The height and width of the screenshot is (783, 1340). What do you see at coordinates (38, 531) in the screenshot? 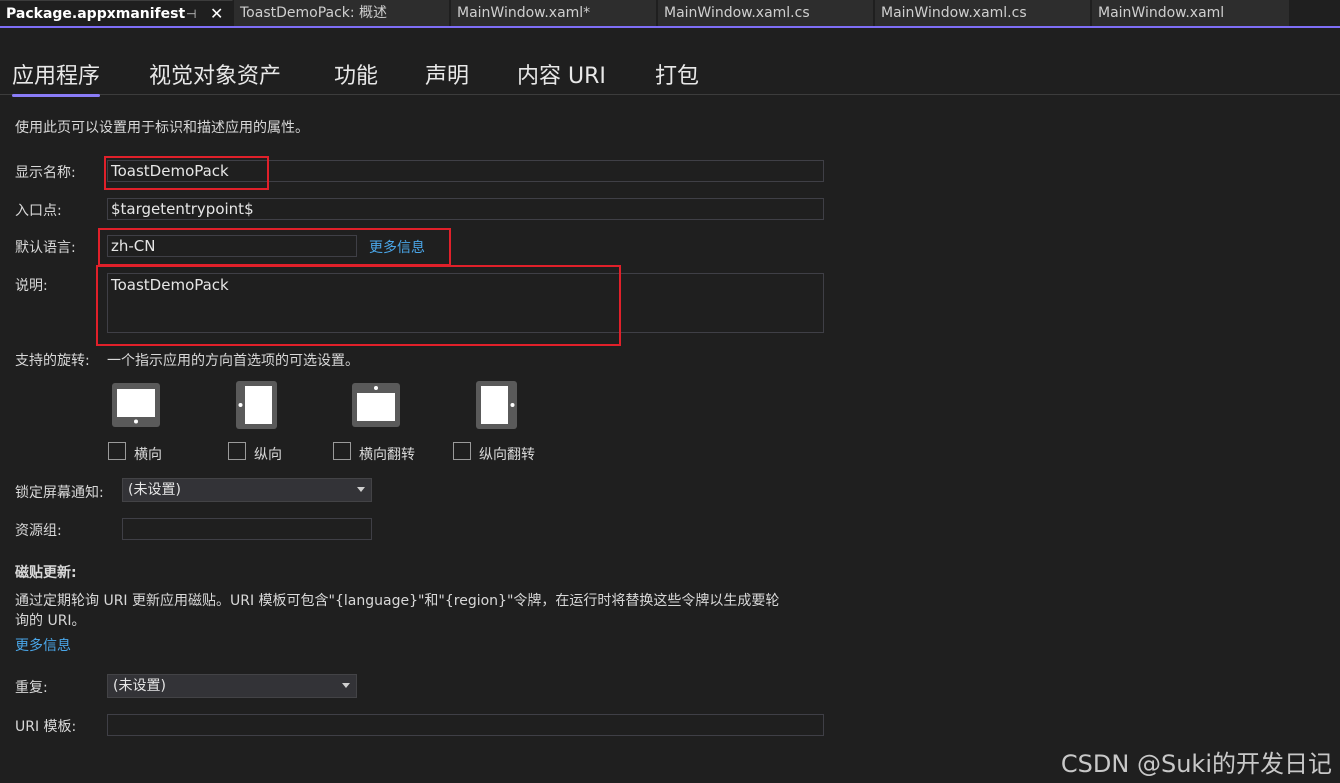
I see `resource-group-label: 资源组:` at bounding box center [38, 531].